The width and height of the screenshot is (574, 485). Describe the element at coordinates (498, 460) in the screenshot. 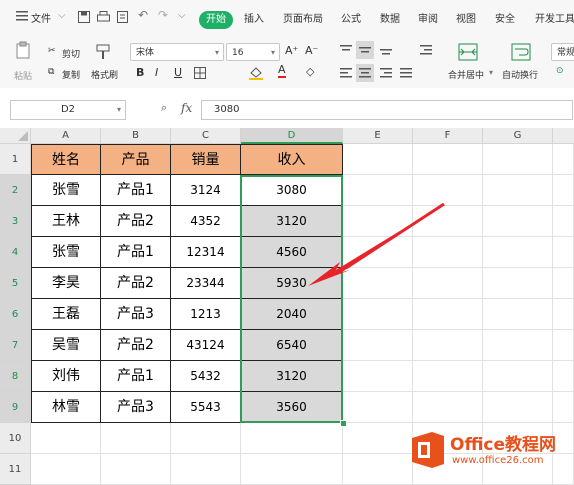

I see `watermark-url: www.office26.com` at that location.